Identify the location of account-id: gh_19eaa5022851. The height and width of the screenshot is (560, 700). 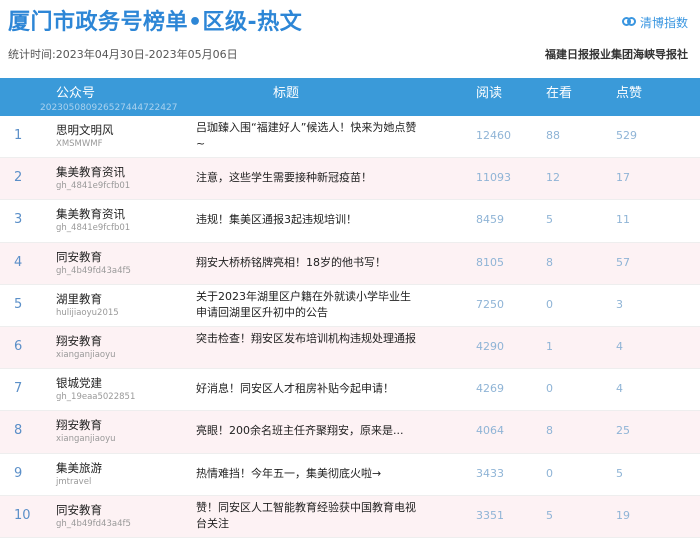
(96, 397).